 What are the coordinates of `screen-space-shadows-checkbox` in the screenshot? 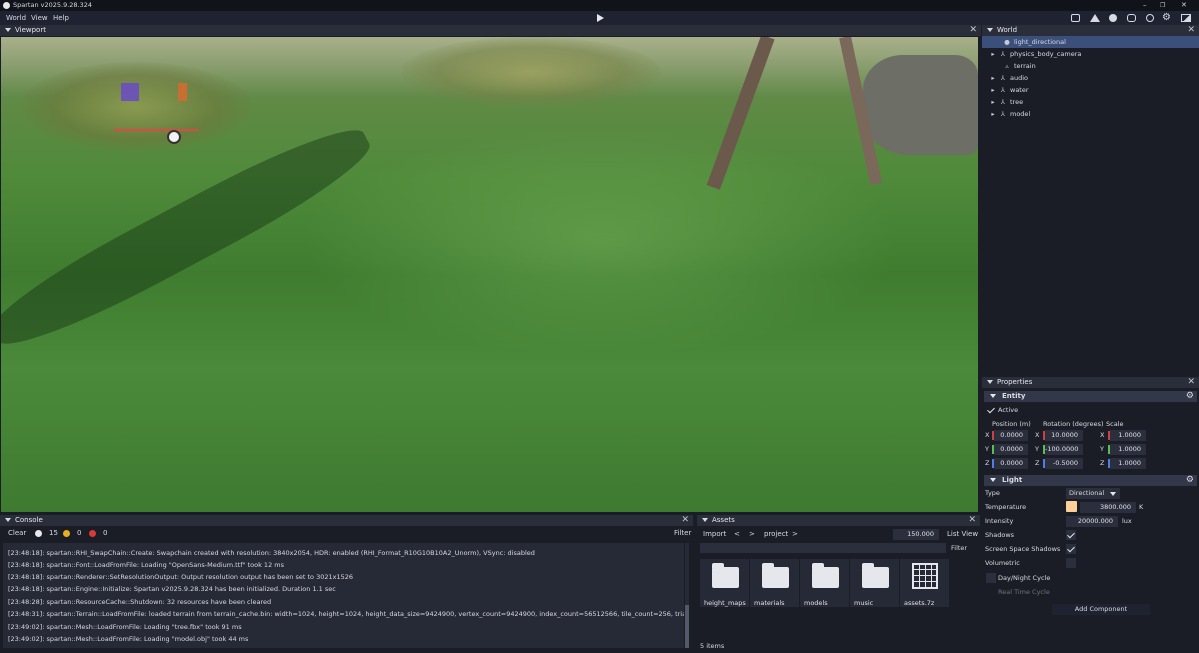 It's located at (1071, 549).